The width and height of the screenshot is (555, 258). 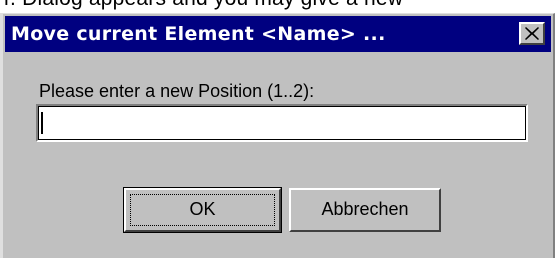 What do you see at coordinates (42, 123) in the screenshot?
I see `text-caret` at bounding box center [42, 123].